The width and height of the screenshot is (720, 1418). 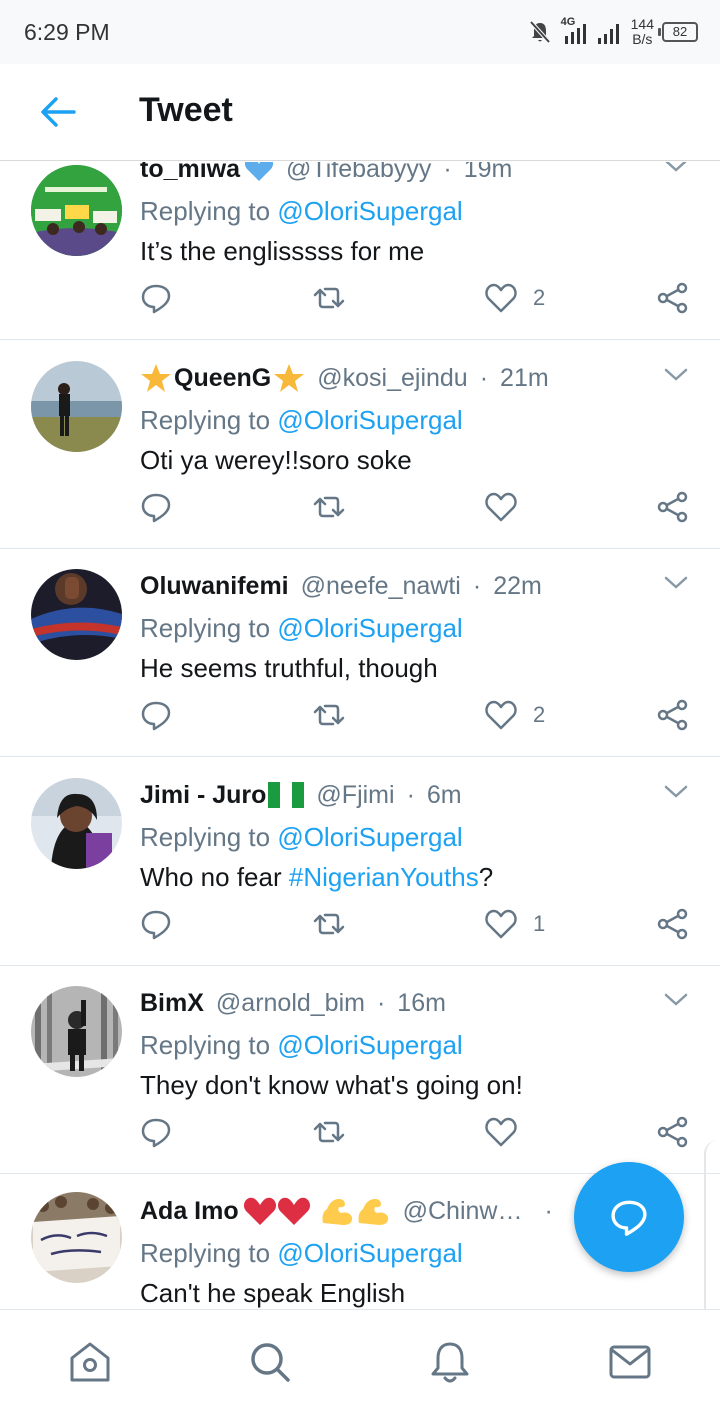 What do you see at coordinates (608, 34) in the screenshot?
I see `signal-bars-icon` at bounding box center [608, 34].